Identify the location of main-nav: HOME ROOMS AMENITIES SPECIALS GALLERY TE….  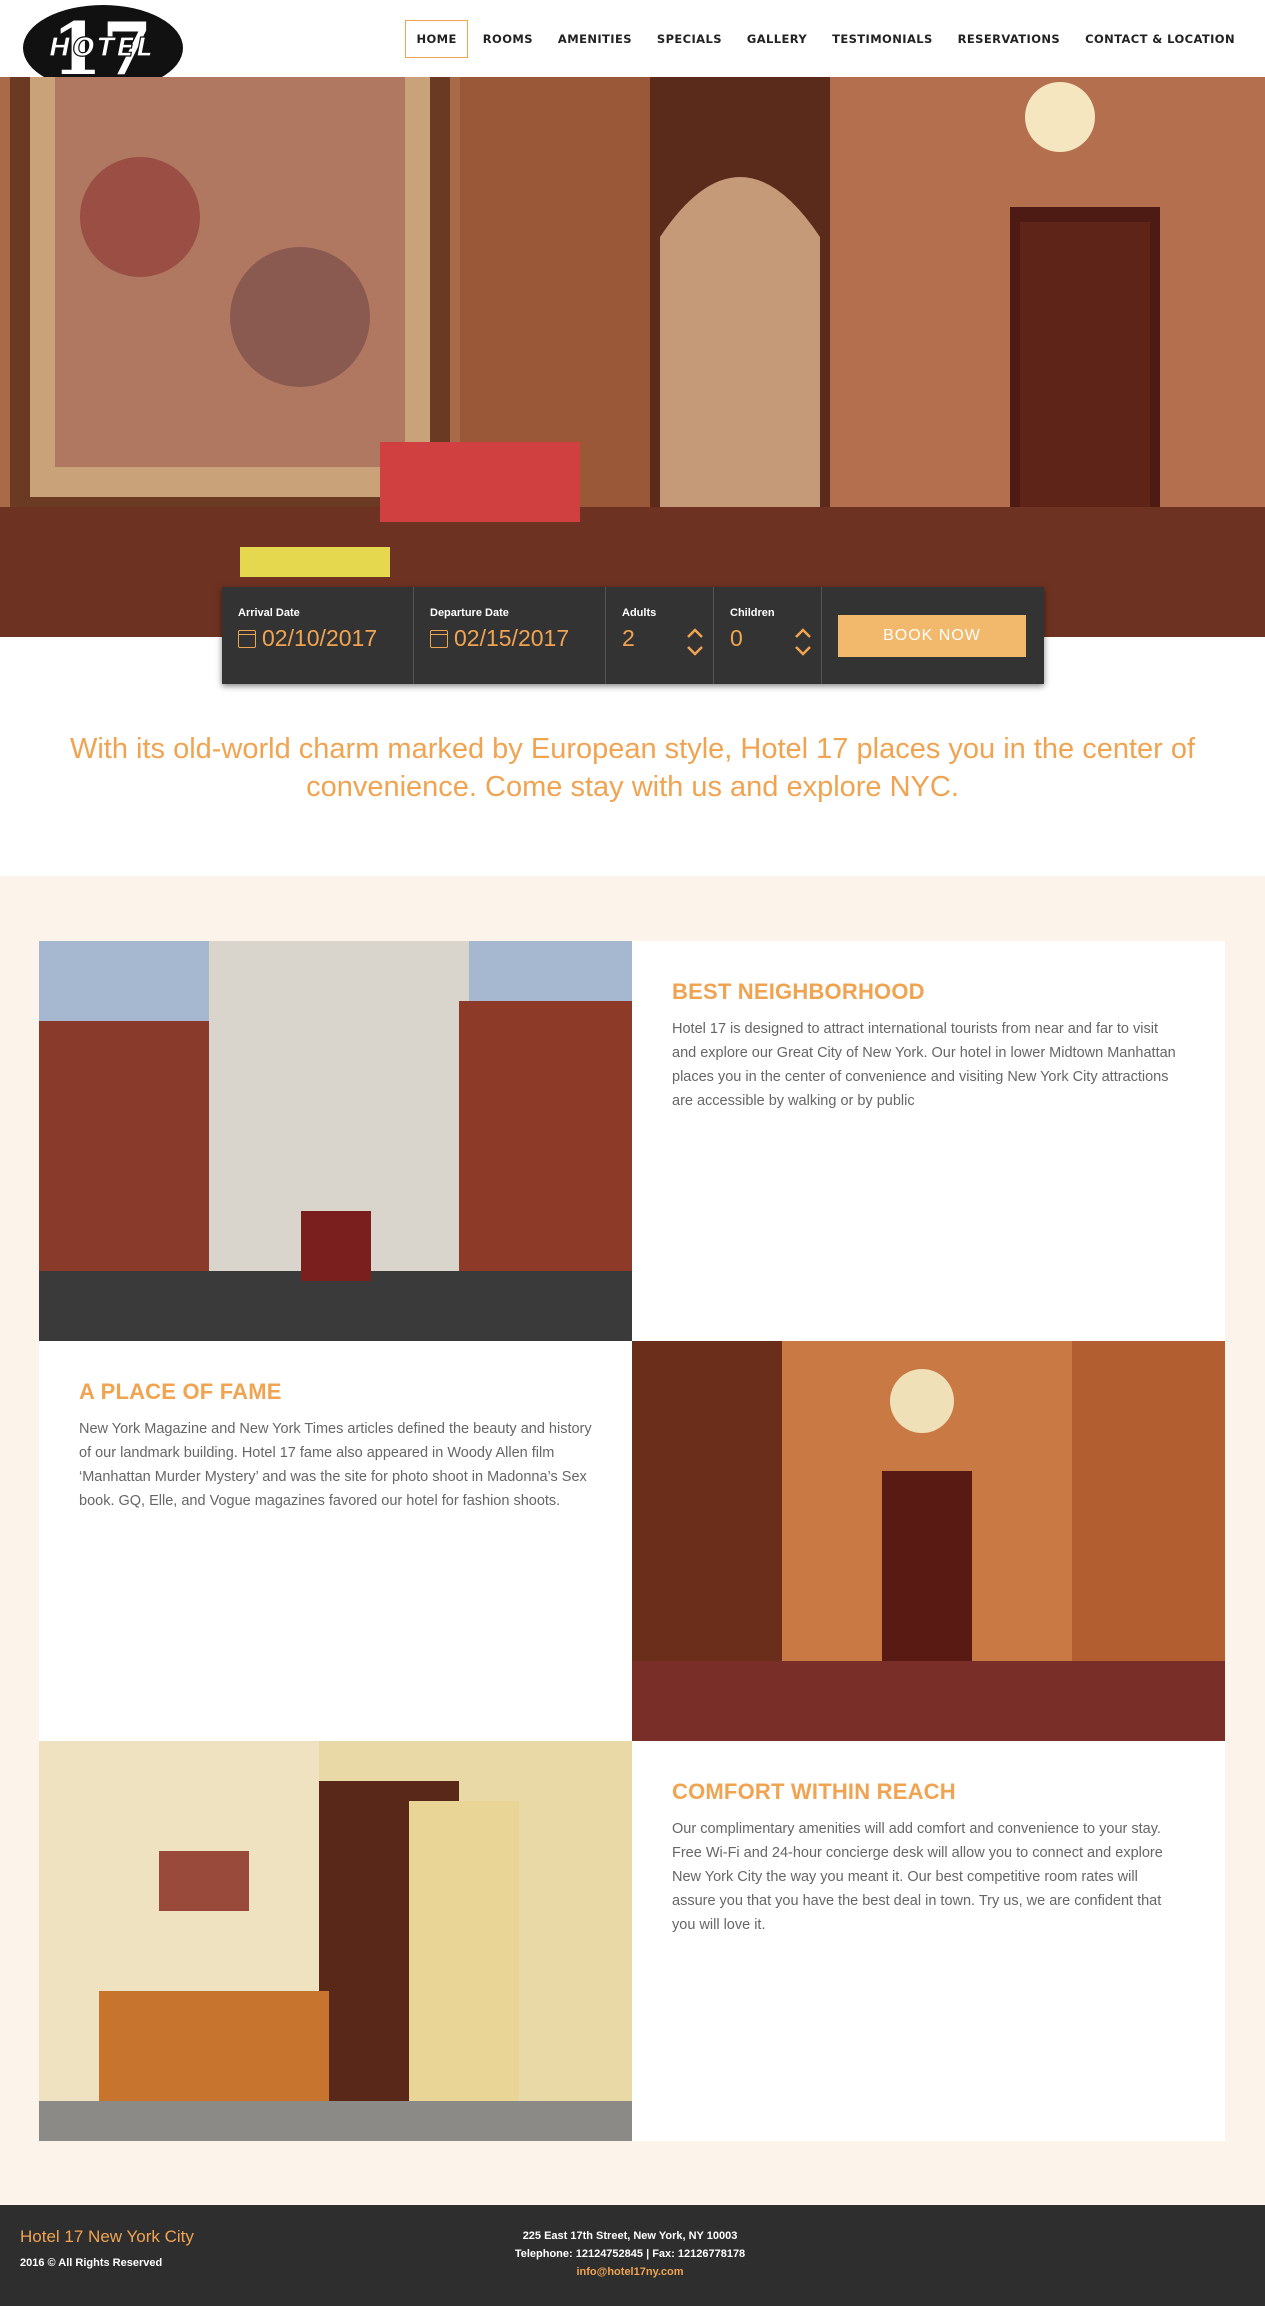
(822, 39).